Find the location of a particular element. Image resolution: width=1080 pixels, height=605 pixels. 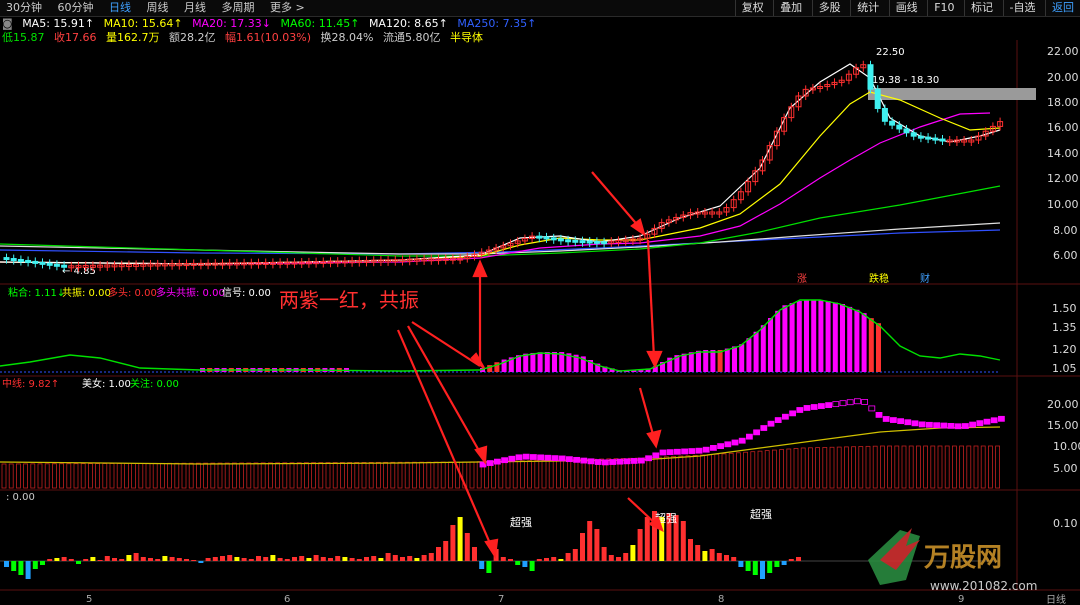

watermark-url: www.201082.com is located at coordinates (983, 586).